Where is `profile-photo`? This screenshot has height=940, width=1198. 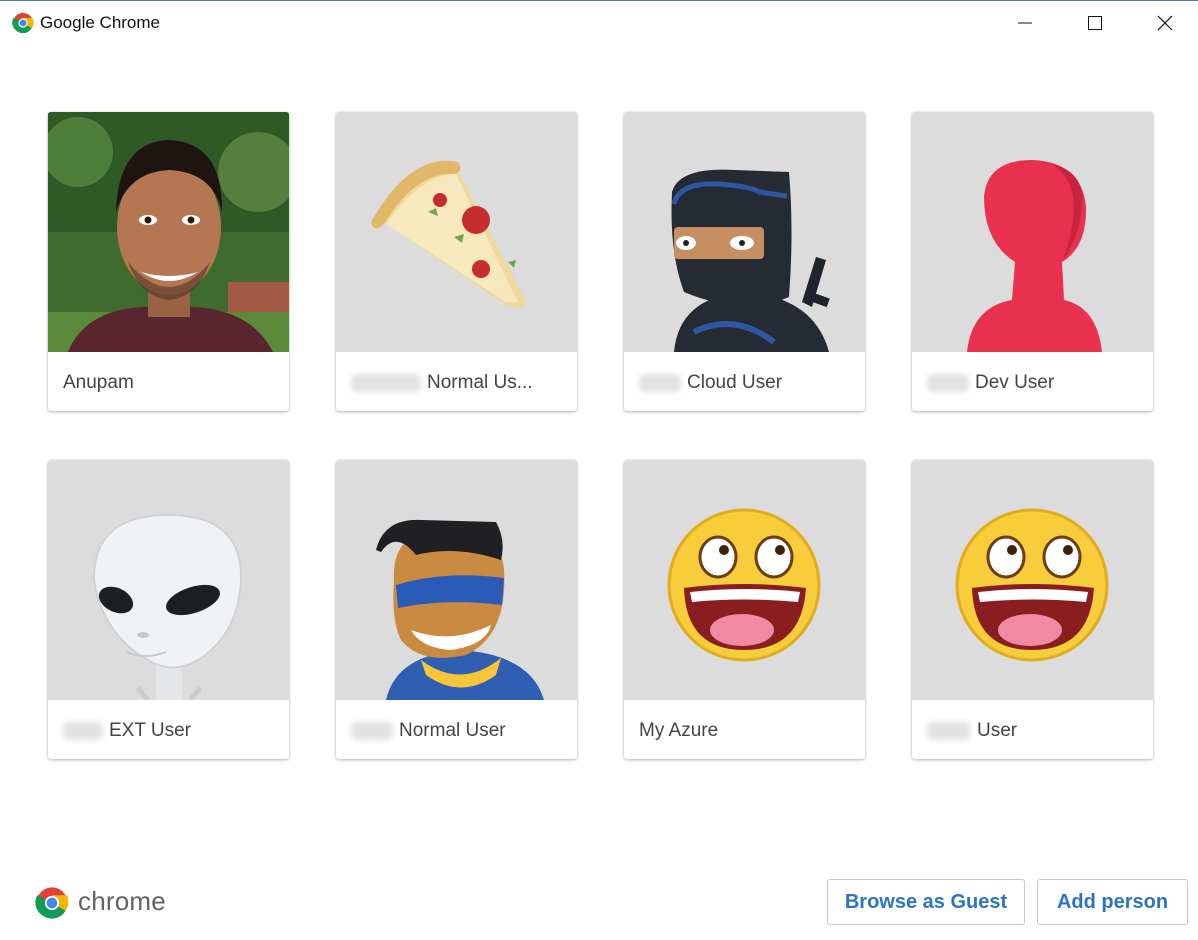 profile-photo is located at coordinates (168, 232).